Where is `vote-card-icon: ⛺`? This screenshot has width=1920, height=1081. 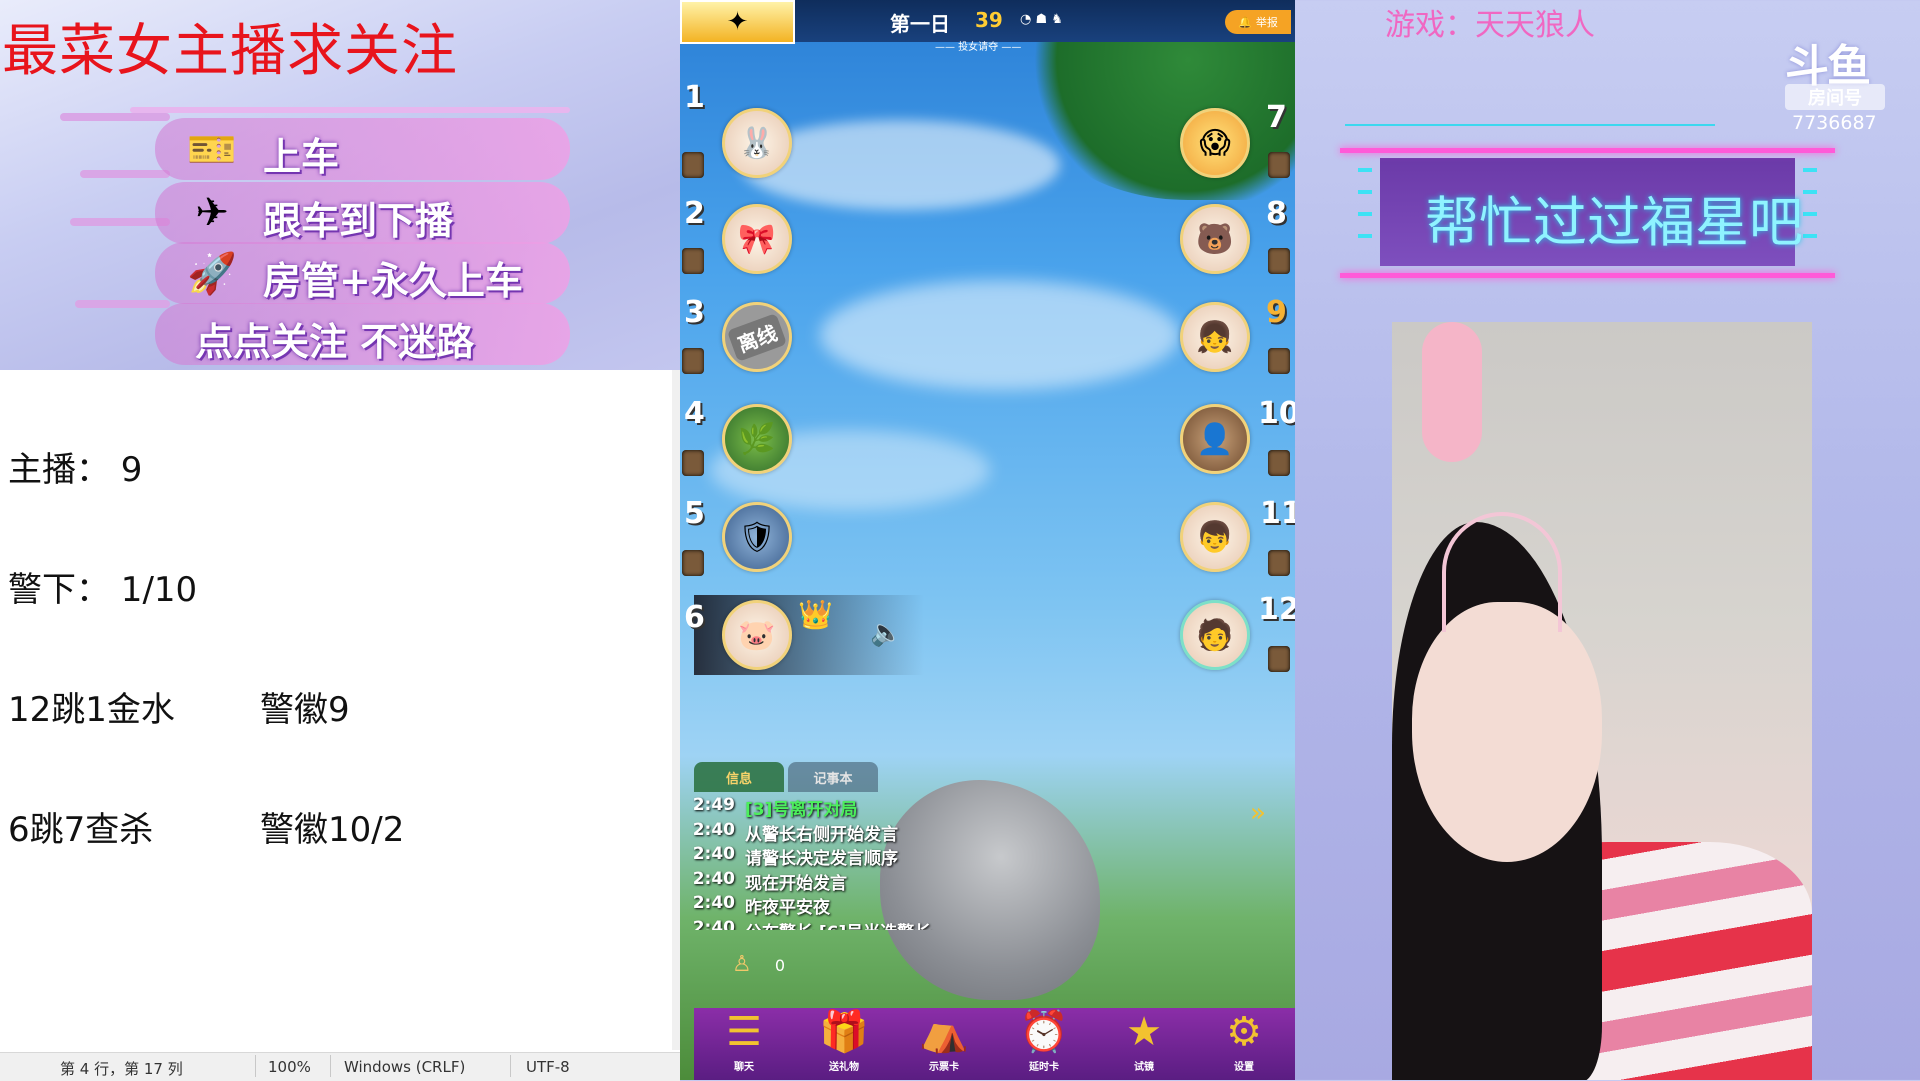
vote-card-icon: ⛺ is located at coordinates (944, 1032).